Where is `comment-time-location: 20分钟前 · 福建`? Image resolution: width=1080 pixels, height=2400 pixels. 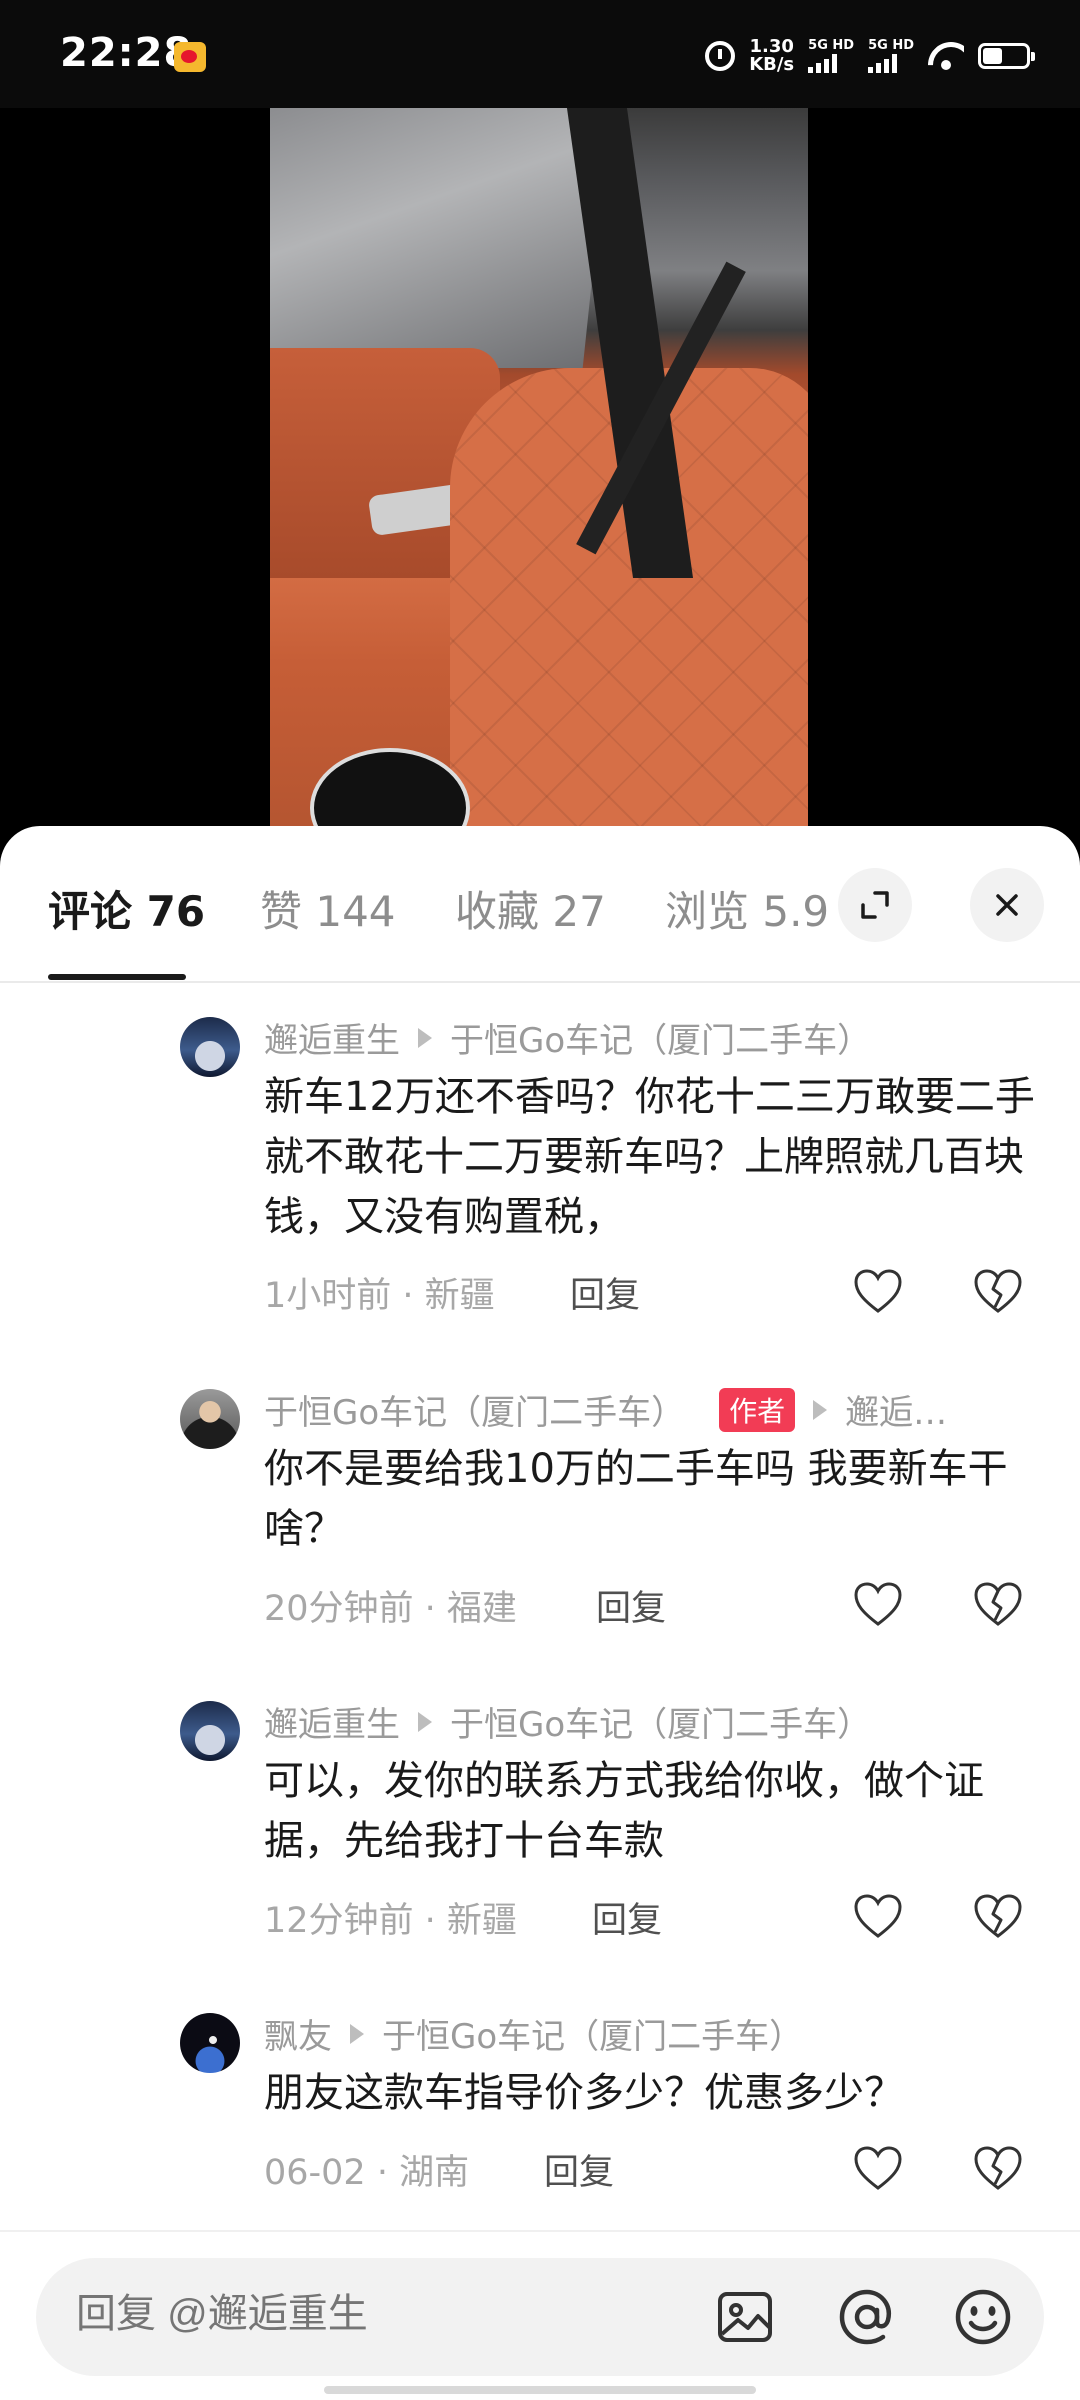
comment-time-location: 20分钟前 · 福建 is located at coordinates (390, 1609).